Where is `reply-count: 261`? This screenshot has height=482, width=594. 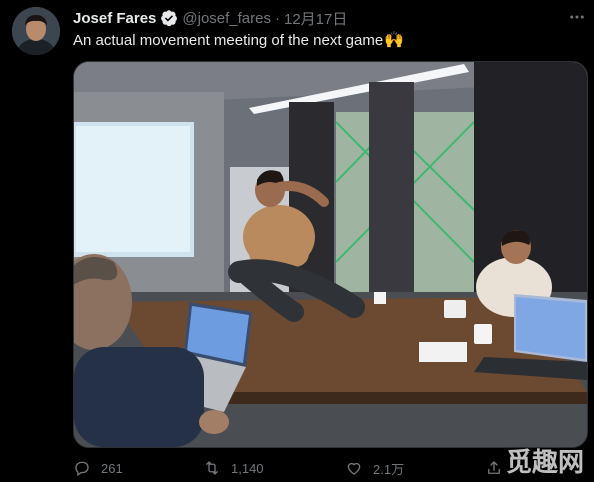 reply-count: 261 is located at coordinates (112, 468).